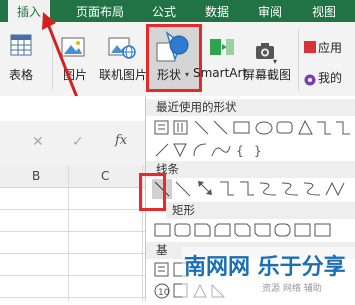 The height and width of the screenshot is (305, 355). What do you see at coordinates (292, 289) in the screenshot?
I see `watermark-caption: 资源 网络 辅助` at bounding box center [292, 289].